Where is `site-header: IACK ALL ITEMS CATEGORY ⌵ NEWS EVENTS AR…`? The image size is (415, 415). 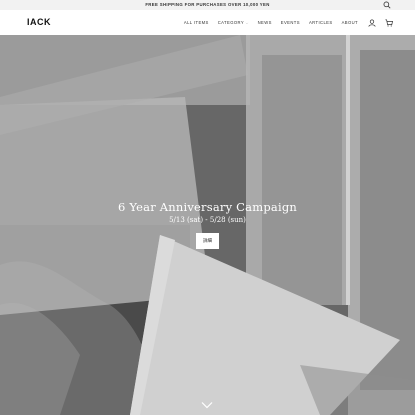 site-header: IACK ALL ITEMS CATEGORY ⌵ NEWS EVENTS AR… is located at coordinates (207, 22).